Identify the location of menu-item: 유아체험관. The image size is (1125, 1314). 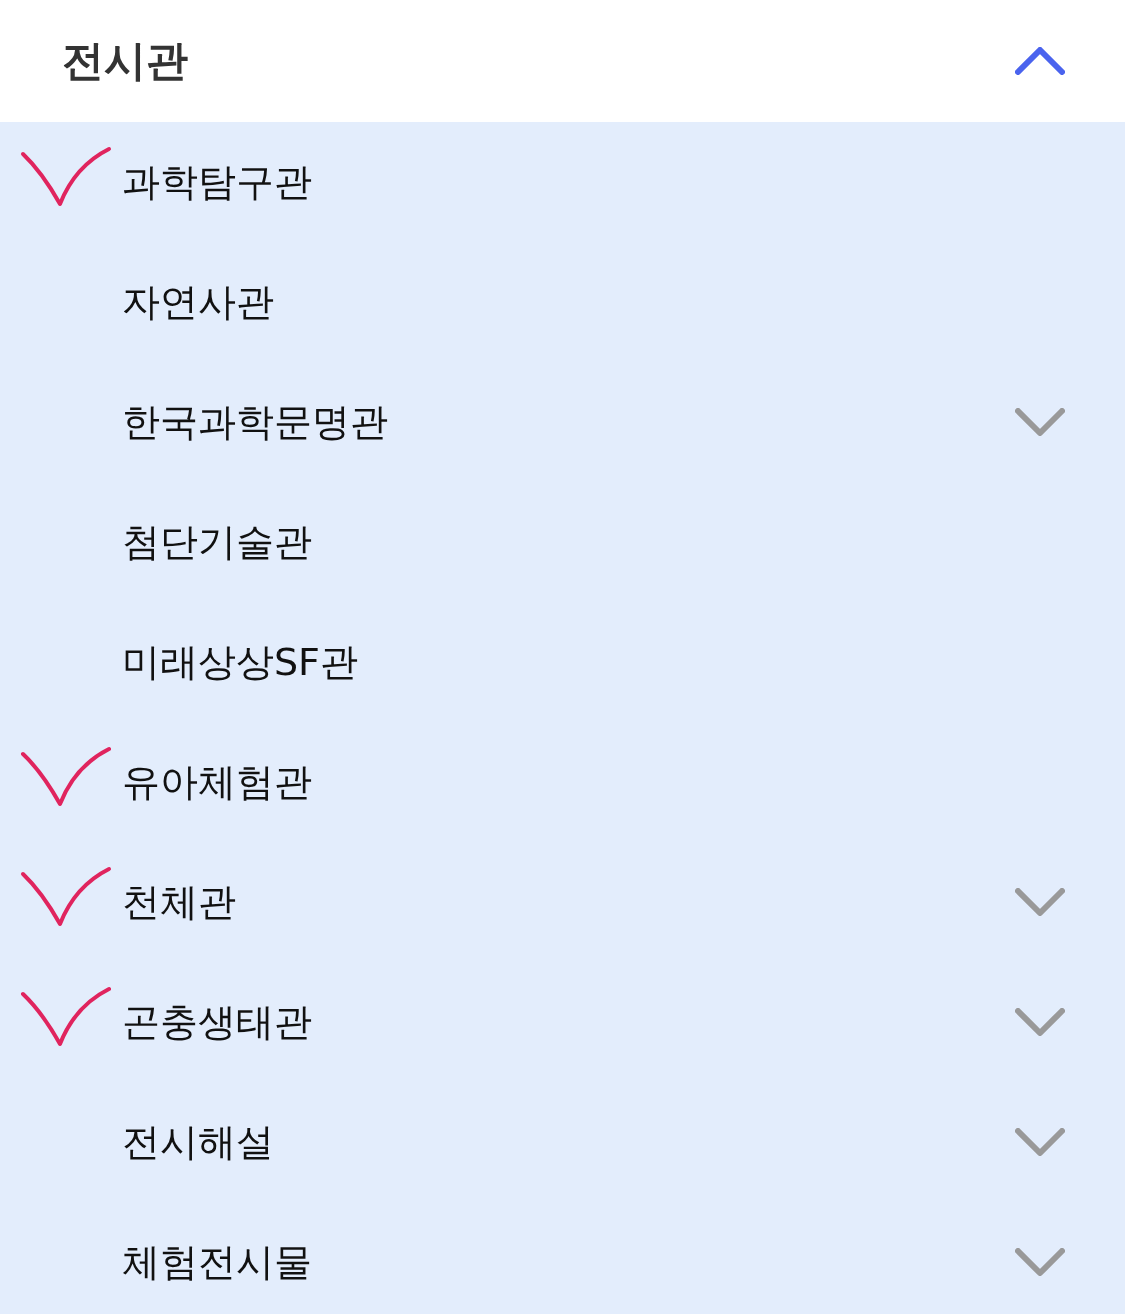
(562, 782).